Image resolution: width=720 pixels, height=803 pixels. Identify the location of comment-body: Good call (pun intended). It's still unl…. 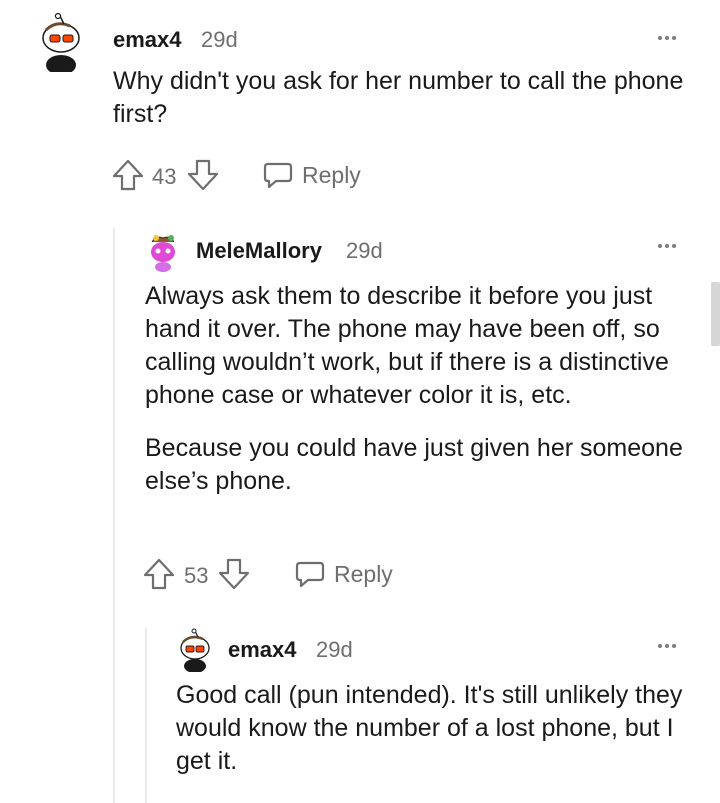
(438, 728).